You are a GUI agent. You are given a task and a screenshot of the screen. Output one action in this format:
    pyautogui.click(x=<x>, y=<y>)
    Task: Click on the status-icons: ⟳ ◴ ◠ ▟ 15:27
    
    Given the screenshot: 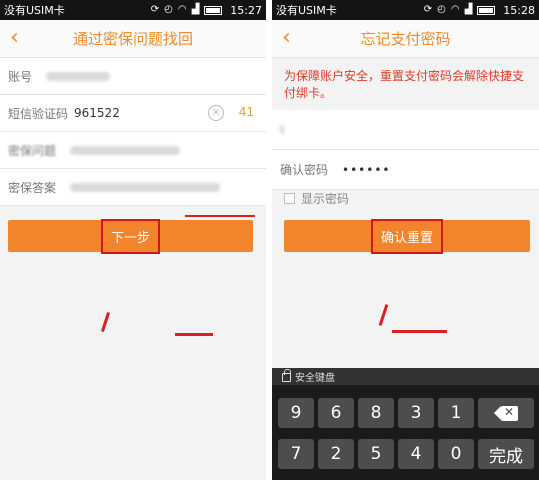 What is the action you would take?
    pyautogui.click(x=206, y=10)
    